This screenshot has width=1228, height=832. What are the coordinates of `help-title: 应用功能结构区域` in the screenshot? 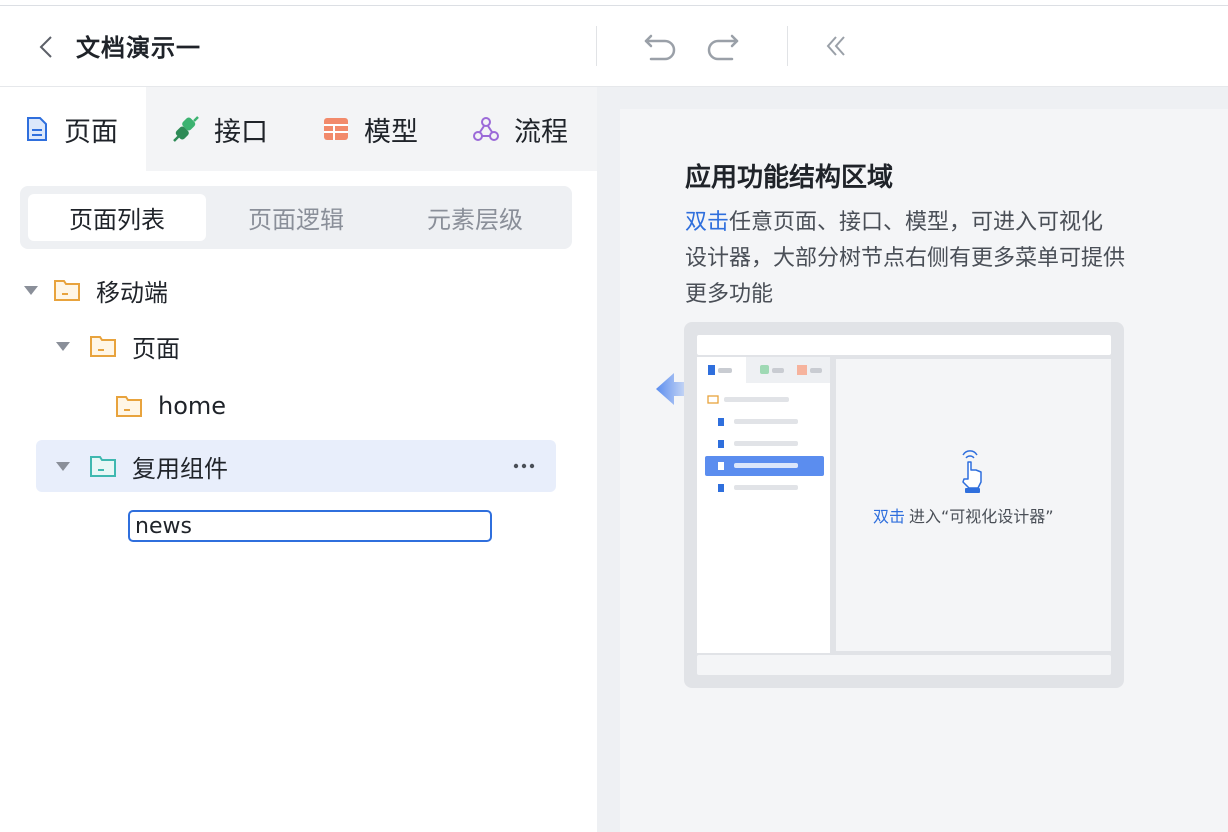 It's located at (789, 178).